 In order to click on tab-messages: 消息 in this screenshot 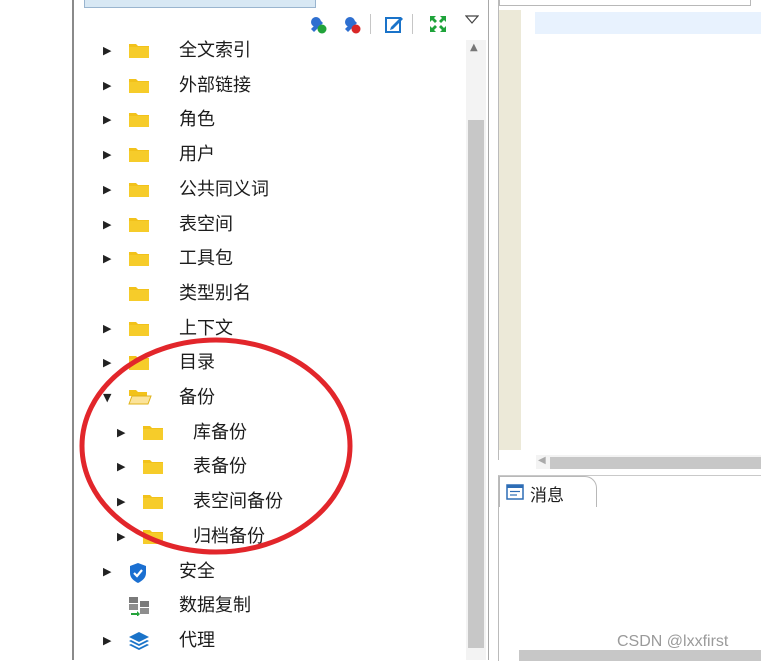, I will do `click(548, 491)`.